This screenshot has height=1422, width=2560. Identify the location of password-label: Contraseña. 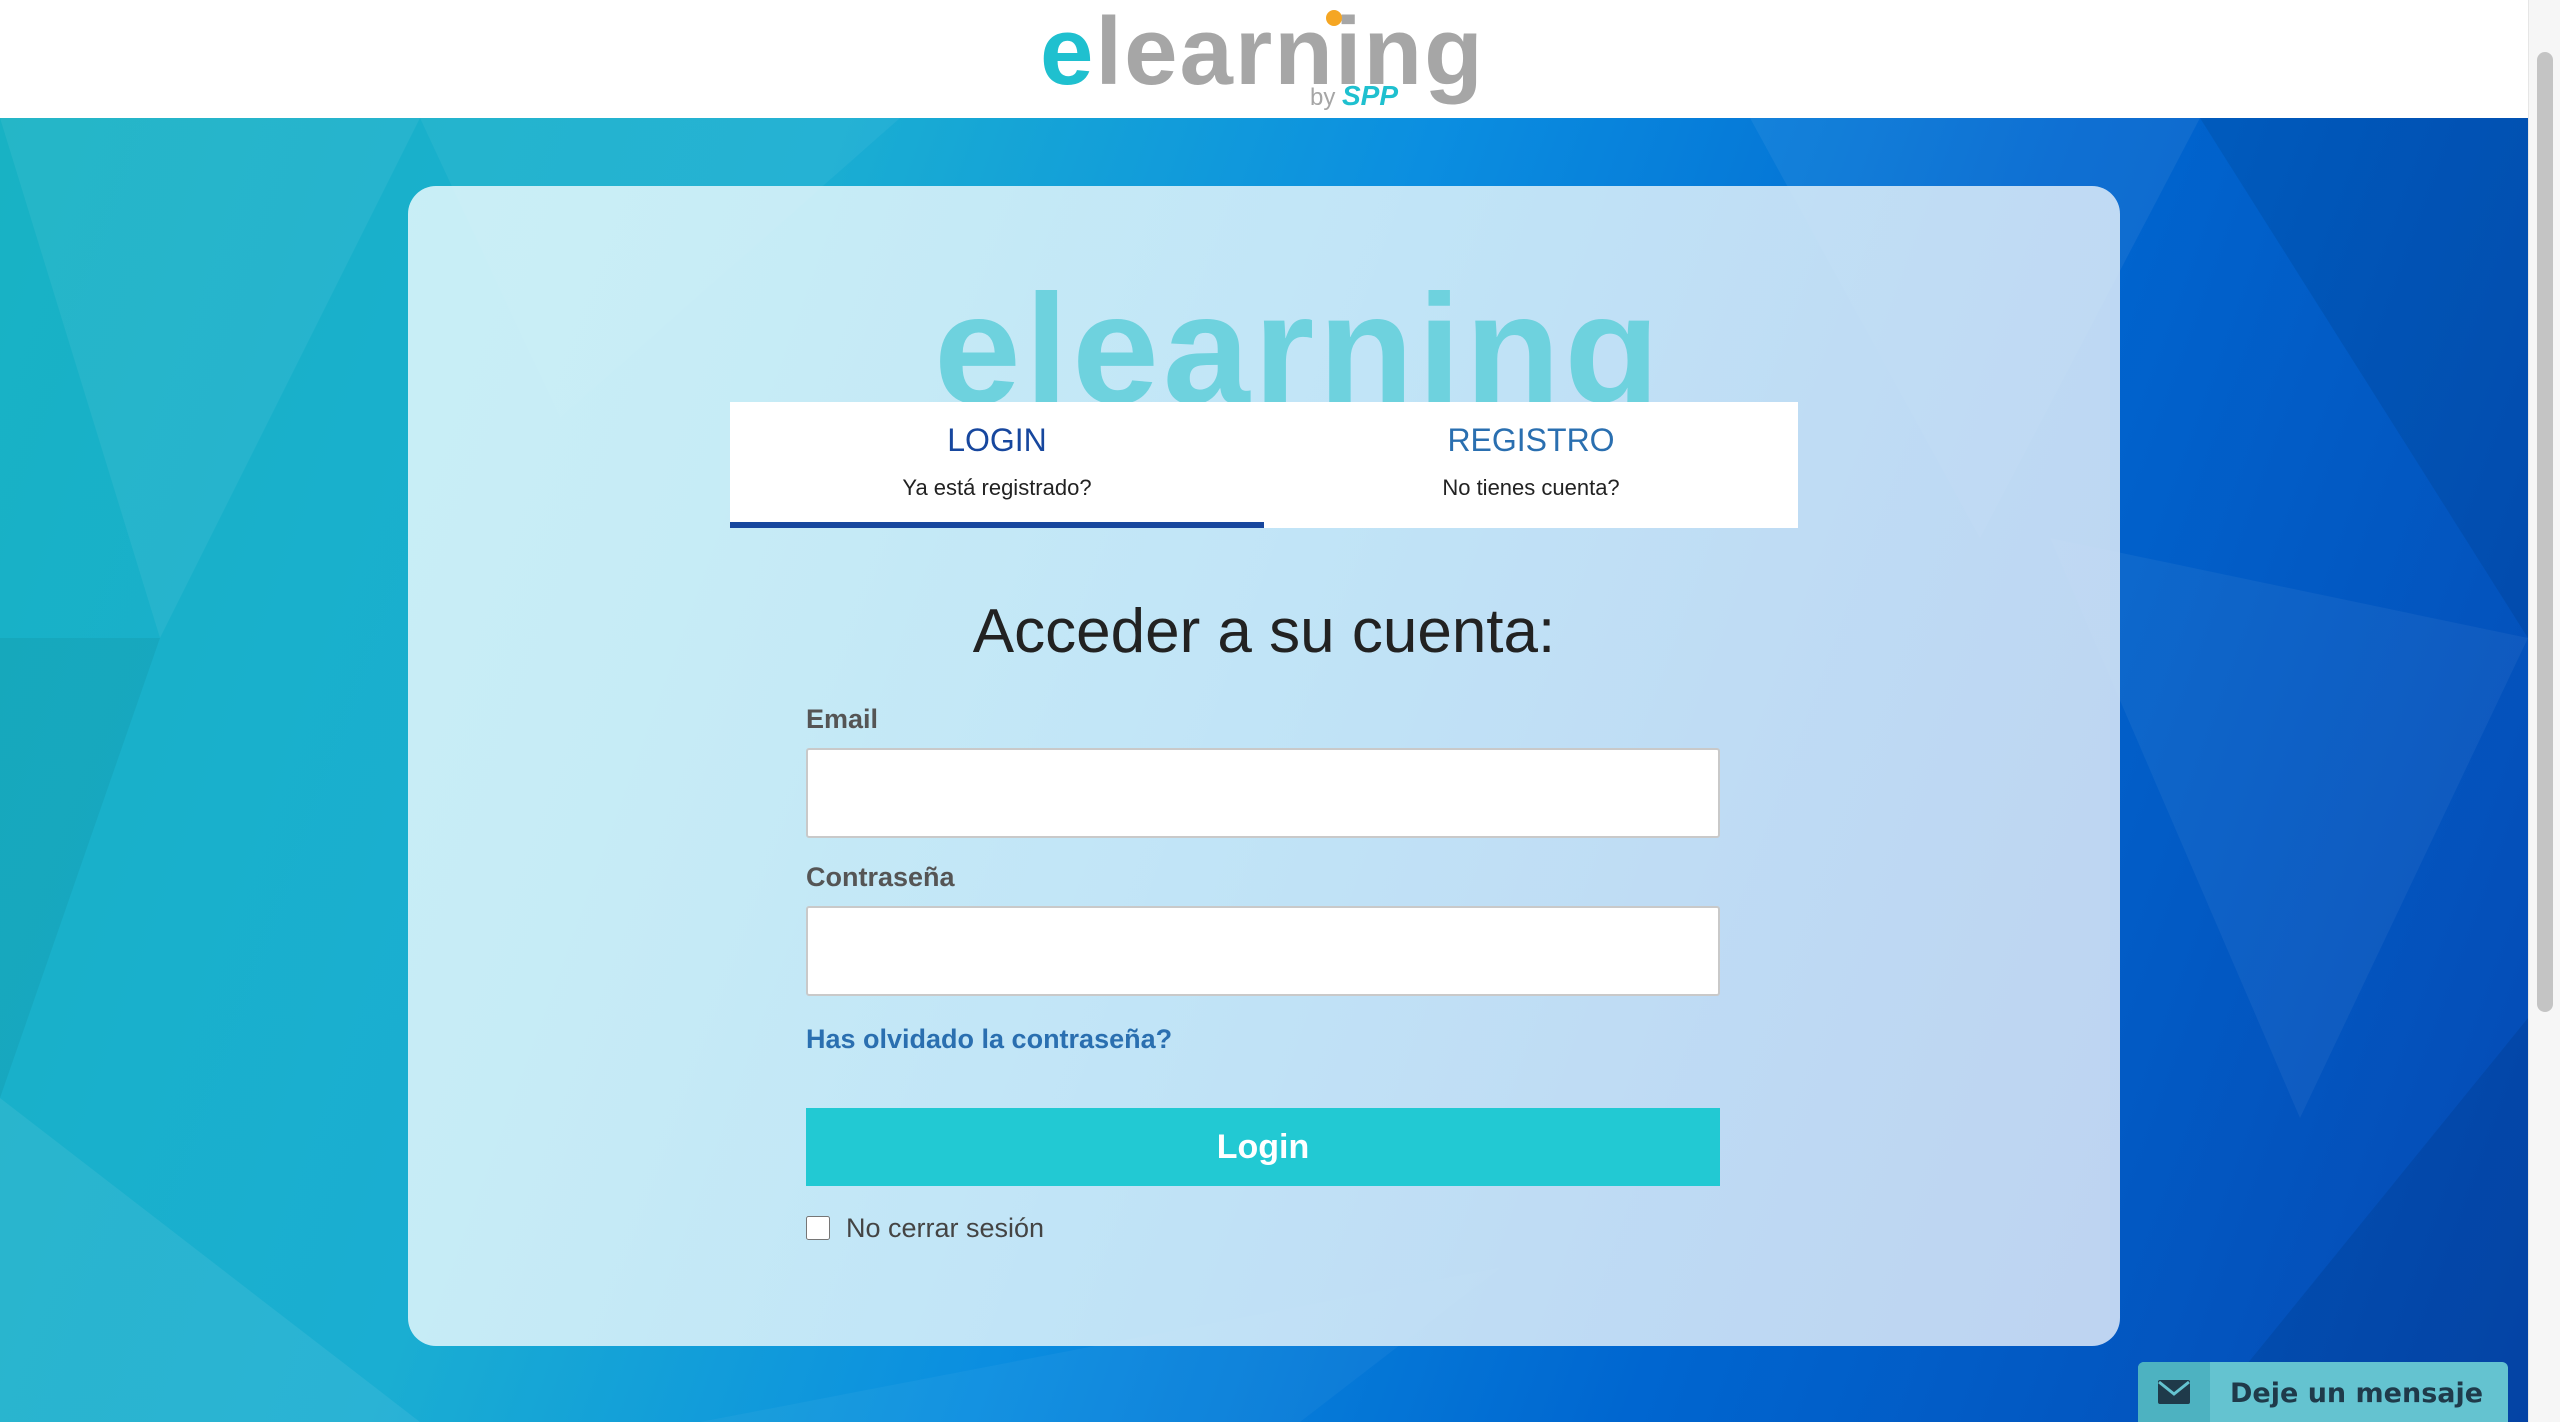
(880, 877).